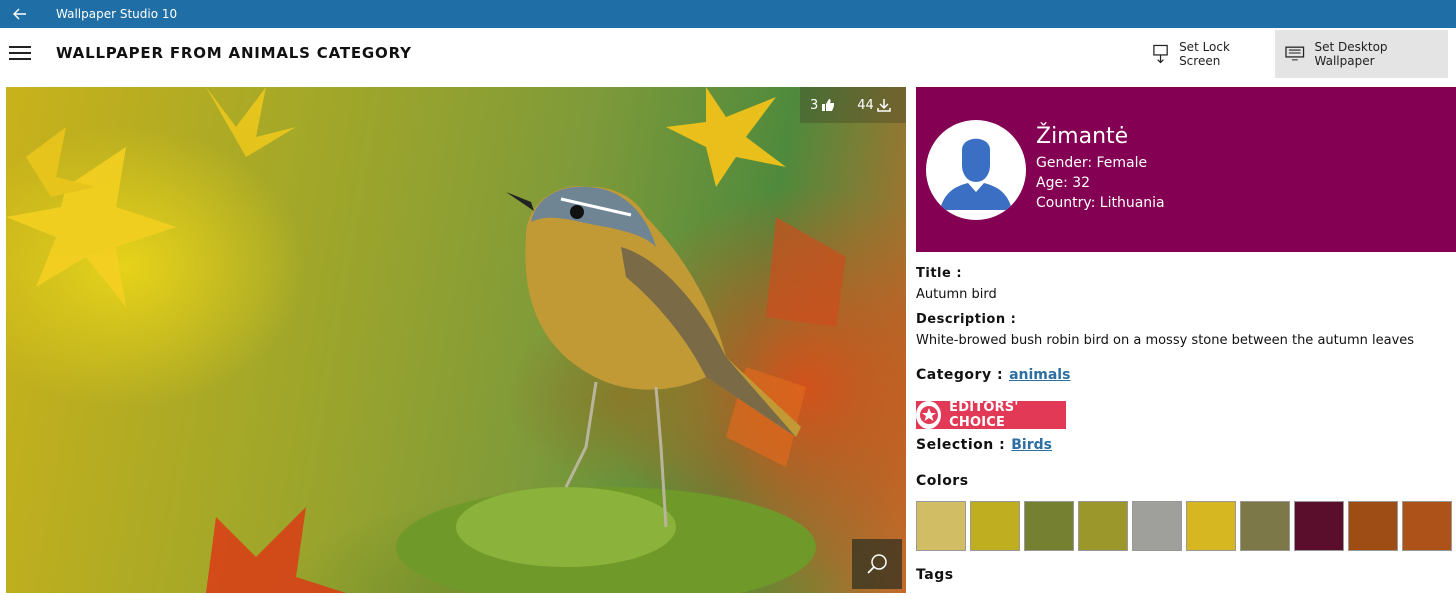 This screenshot has width=1456, height=596. What do you see at coordinates (853, 105) in the screenshot?
I see `image-stats: 3 44` at bounding box center [853, 105].